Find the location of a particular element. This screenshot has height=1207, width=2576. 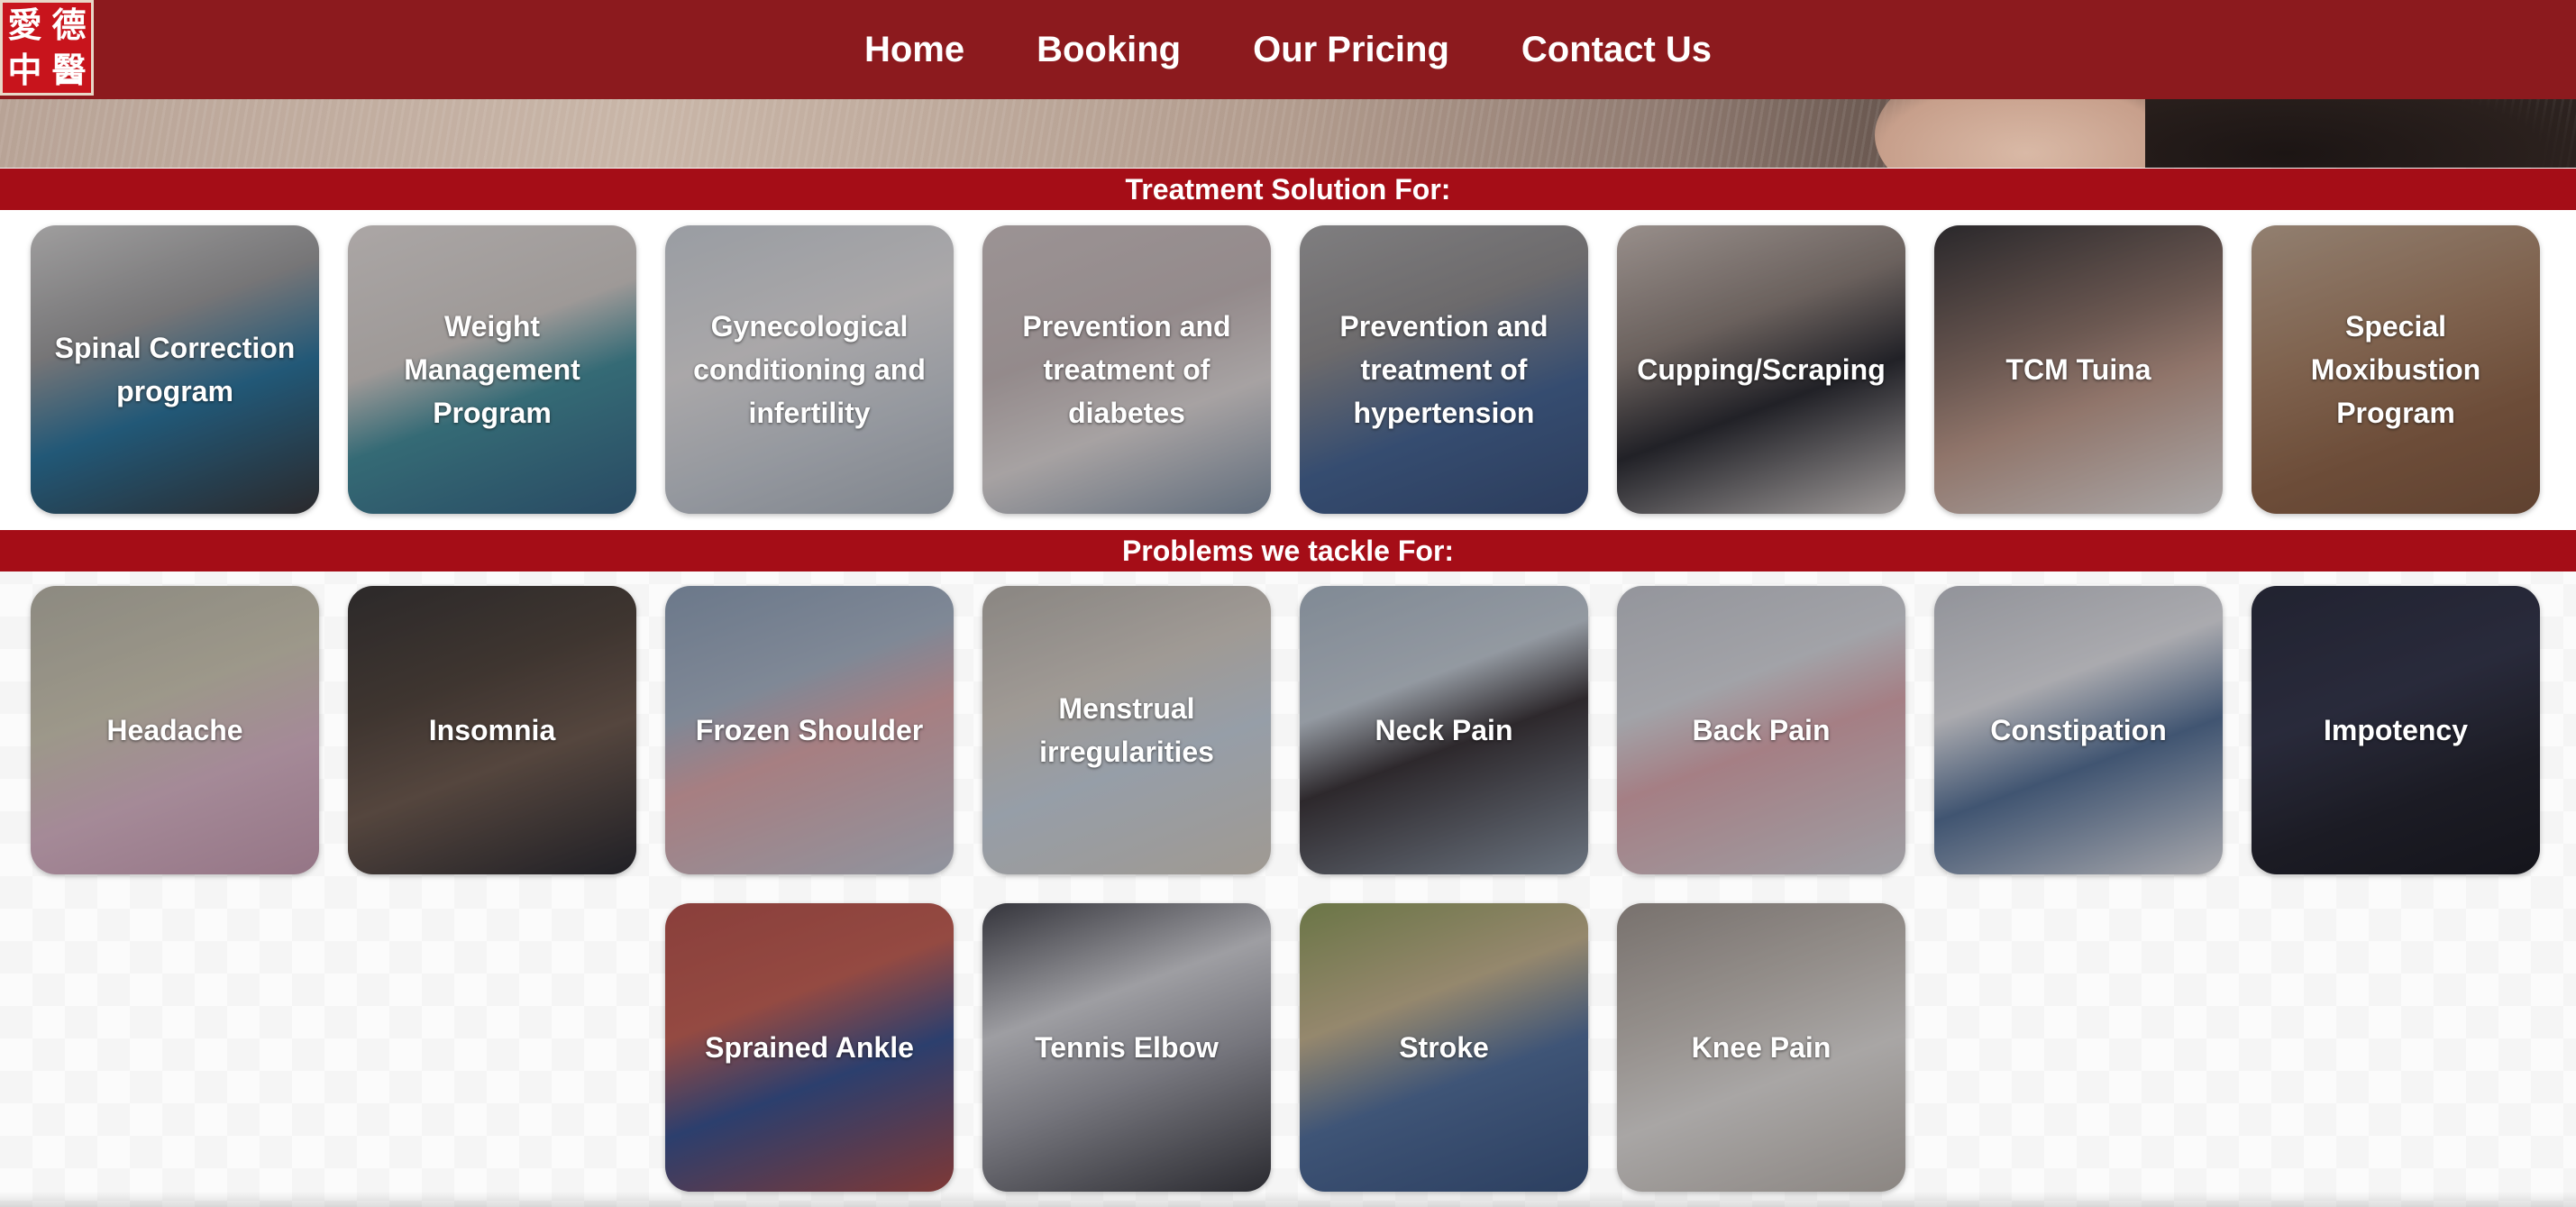

card-label: Back Pain is located at coordinates (1761, 730).